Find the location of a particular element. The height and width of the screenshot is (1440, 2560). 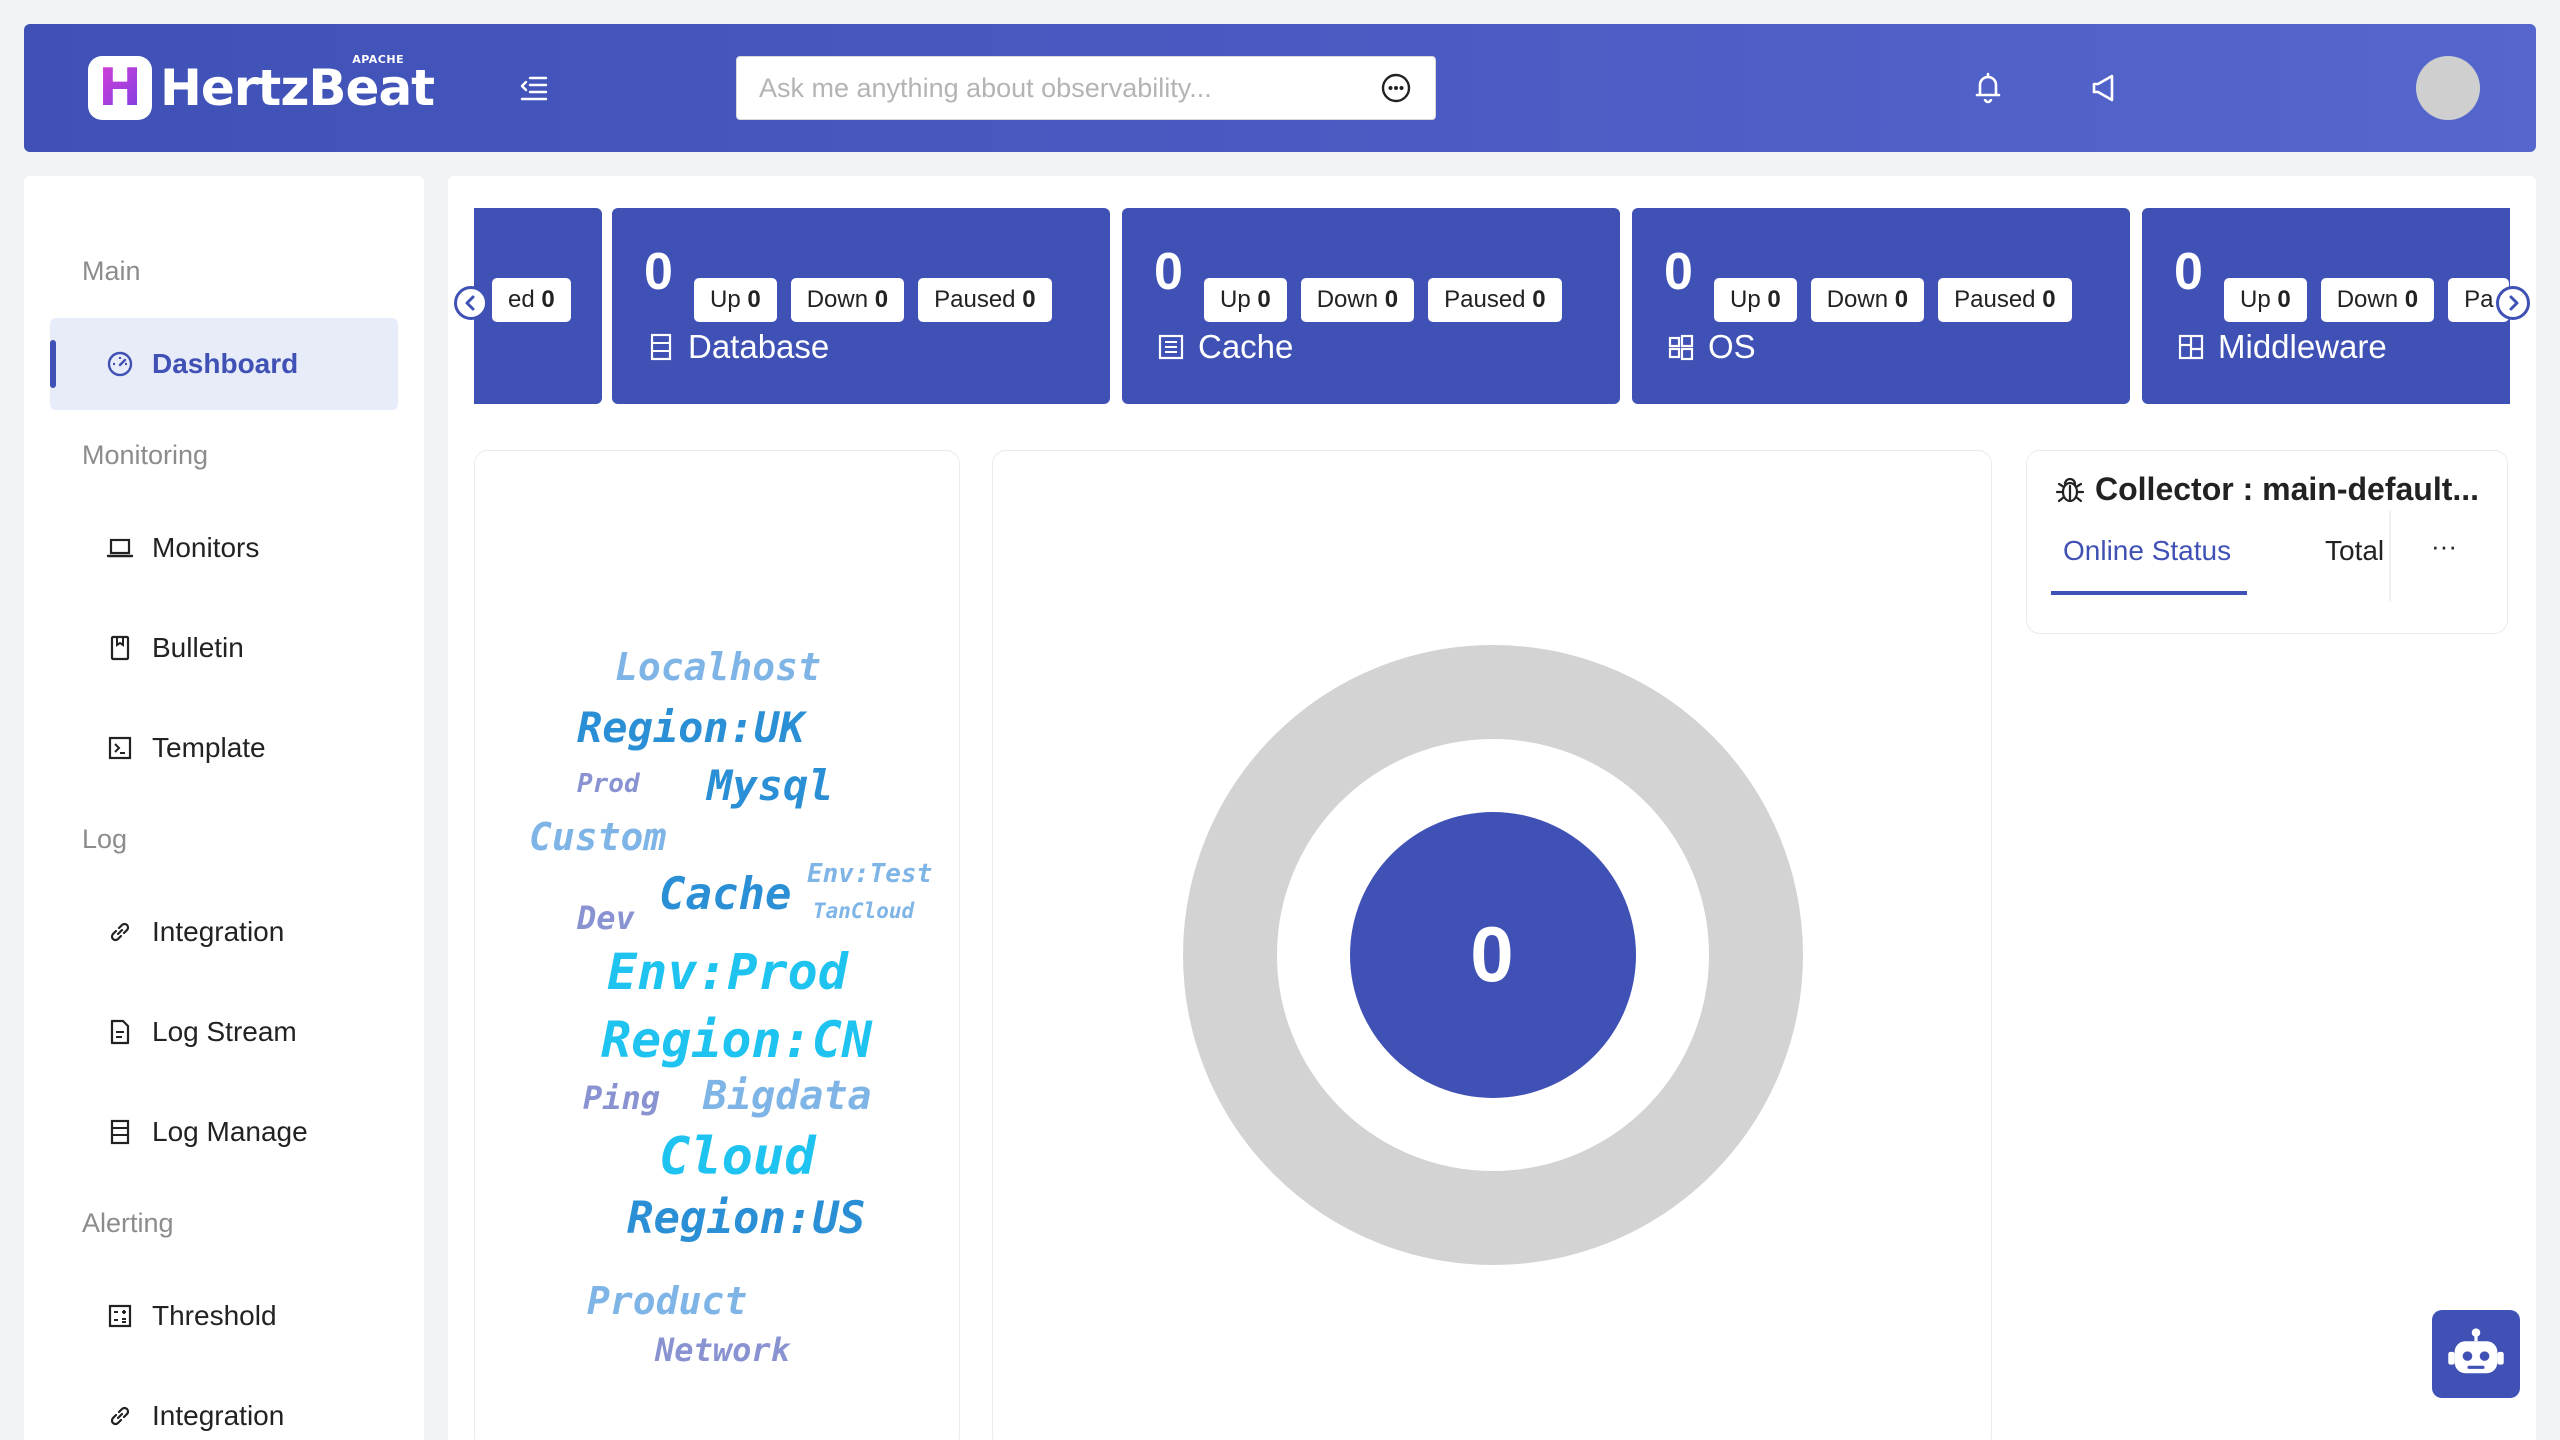

top-header: H HertzBeat APACHE is located at coordinates (1280, 88).